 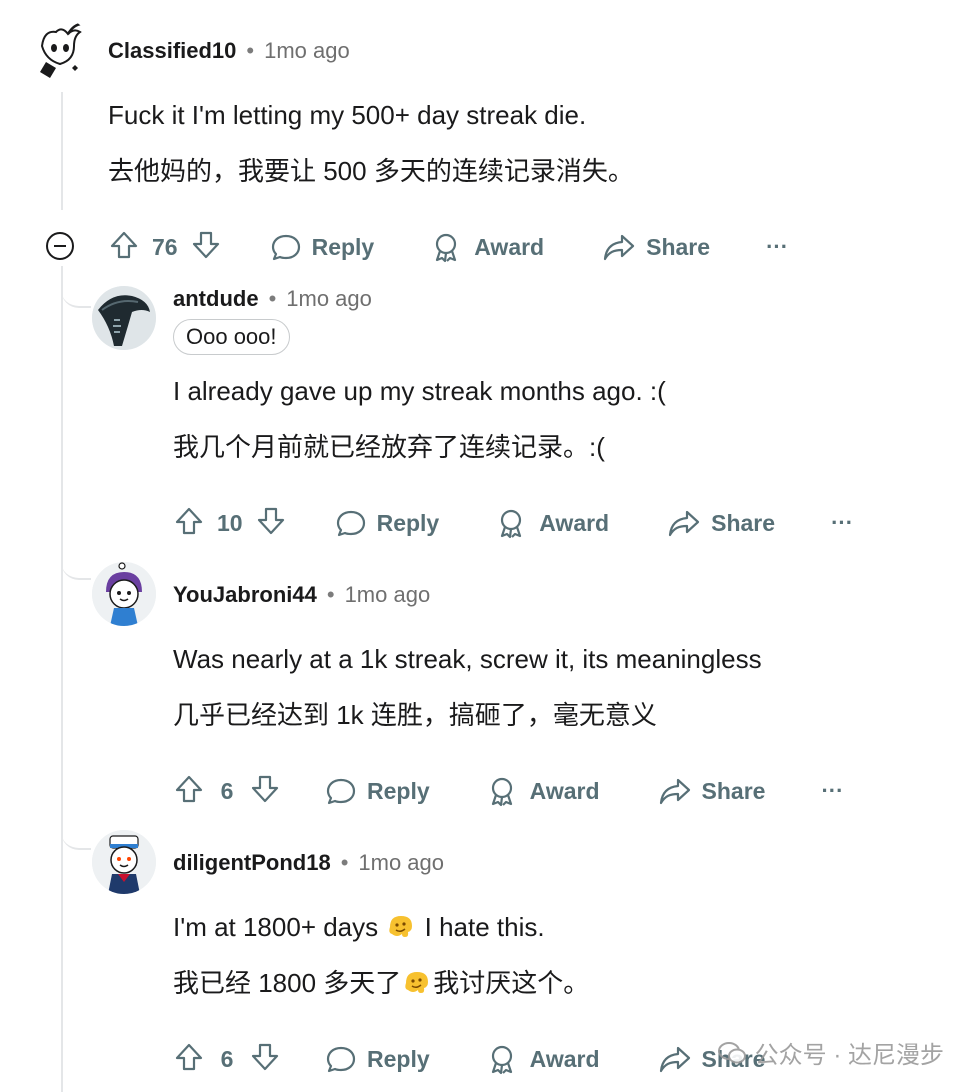 What do you see at coordinates (389, 447) in the screenshot?
I see `comment-text-zh: 我几个月前就已经放弃了连续记录。:(` at bounding box center [389, 447].